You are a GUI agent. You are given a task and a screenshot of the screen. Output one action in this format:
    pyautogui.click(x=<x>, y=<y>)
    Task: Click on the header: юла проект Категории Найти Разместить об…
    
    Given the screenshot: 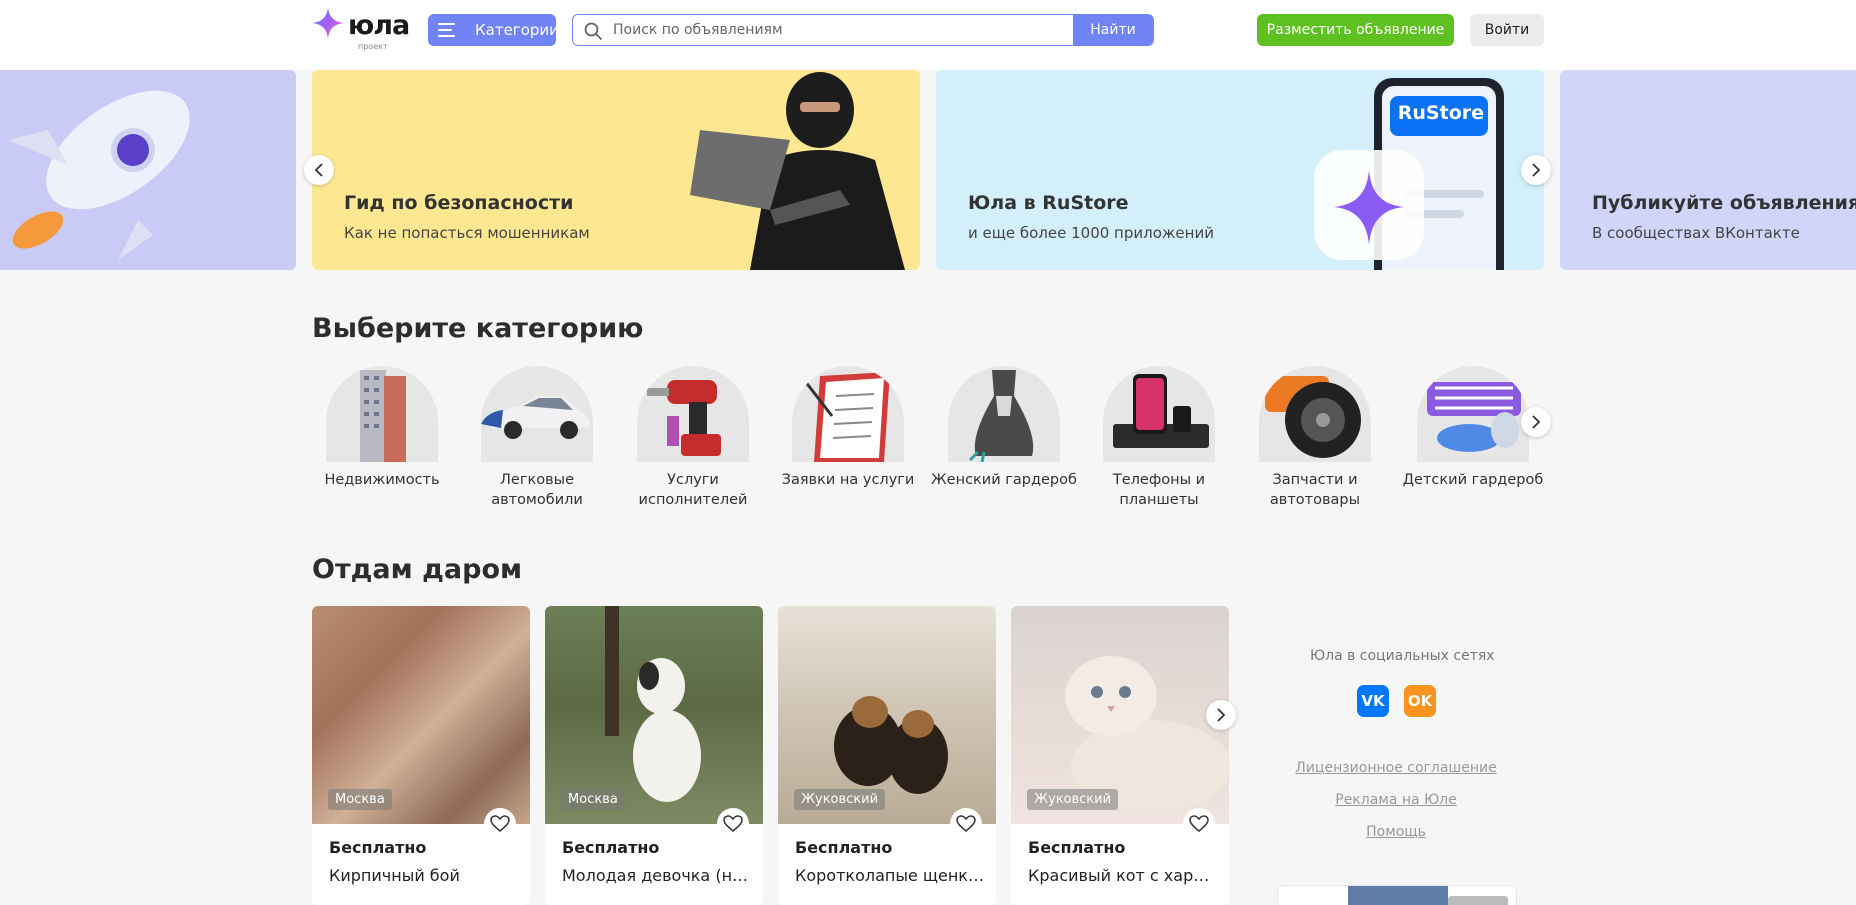 What is the action you would take?
    pyautogui.click(x=928, y=35)
    